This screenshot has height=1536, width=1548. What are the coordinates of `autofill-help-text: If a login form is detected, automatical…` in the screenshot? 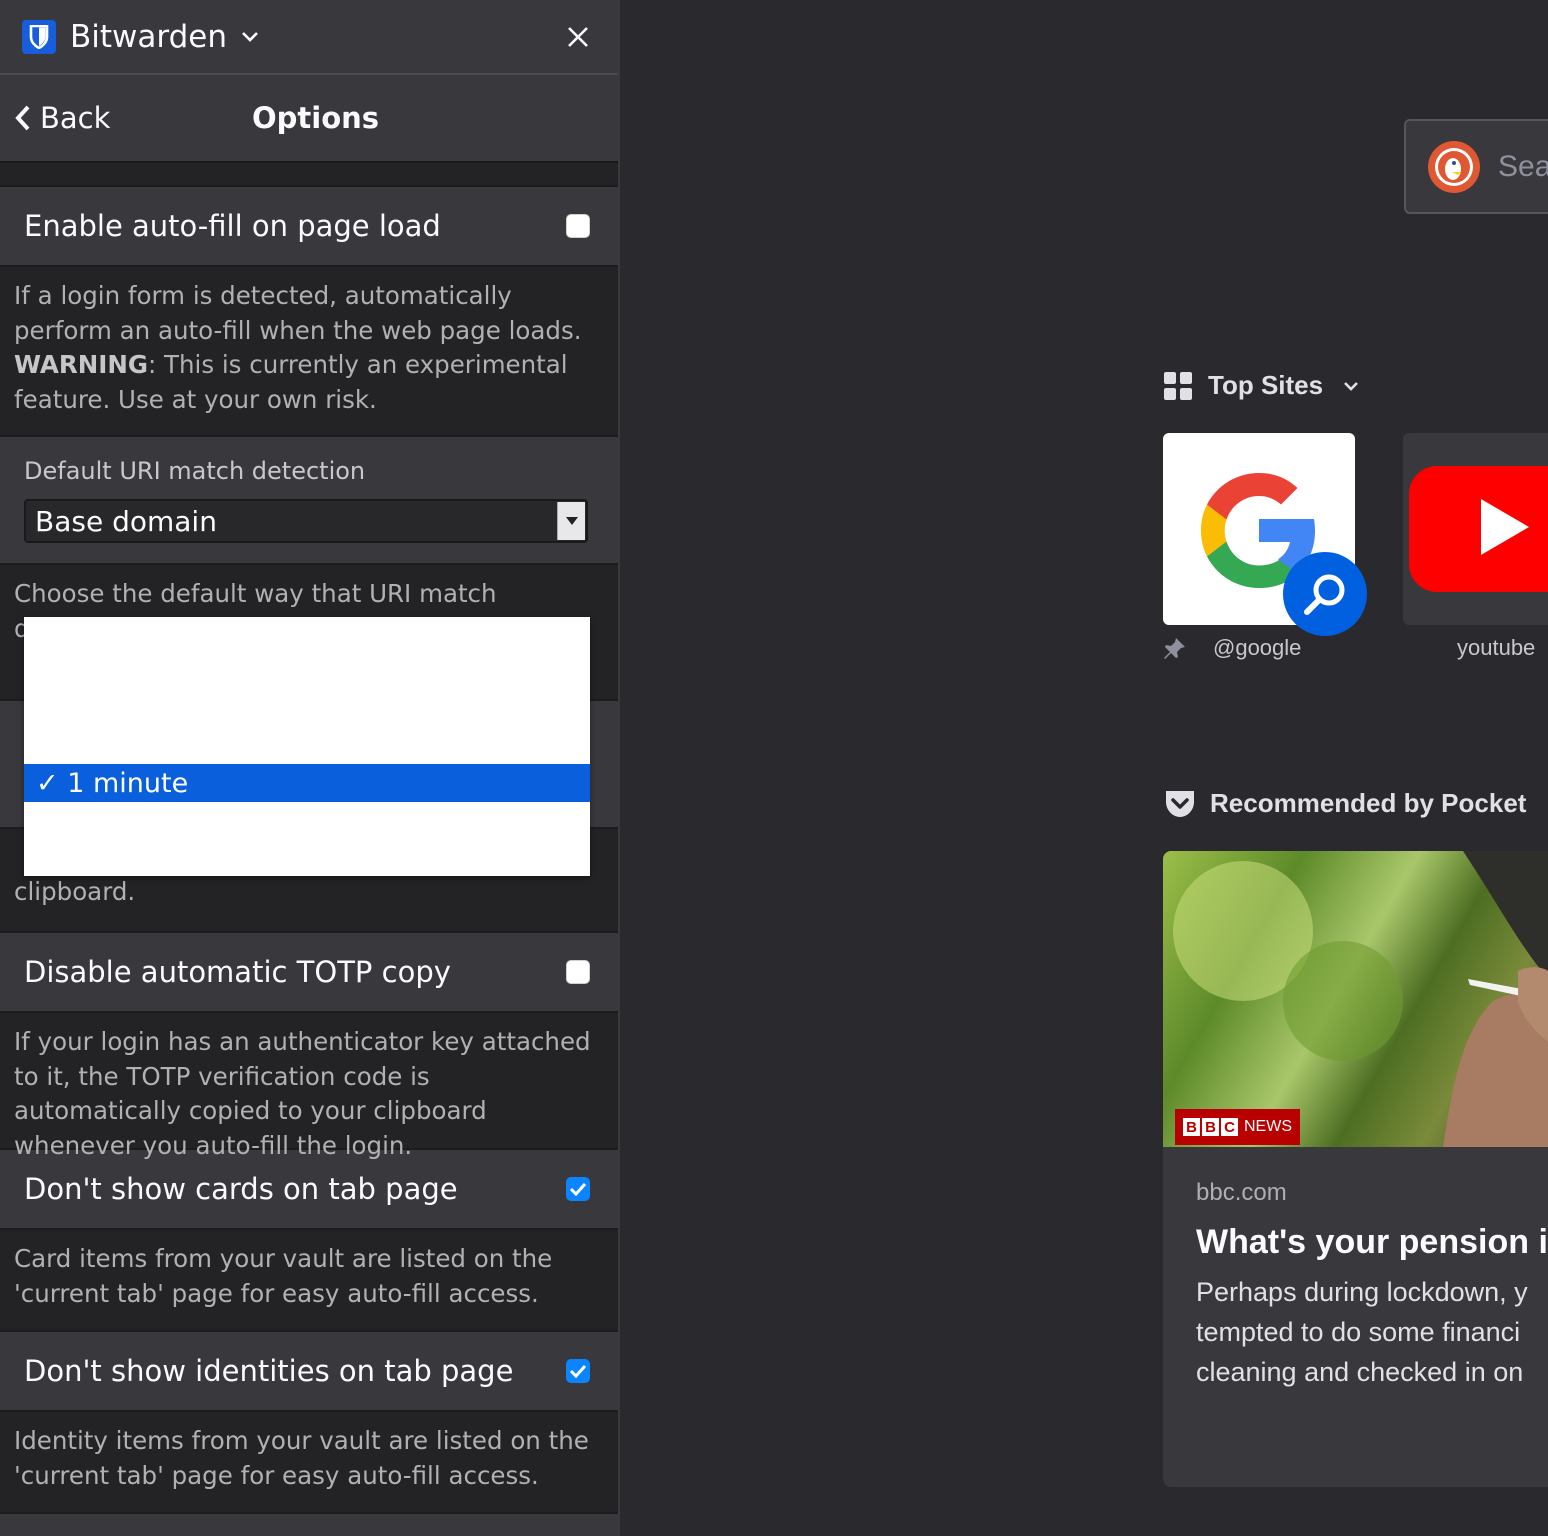 It's located at (309, 351).